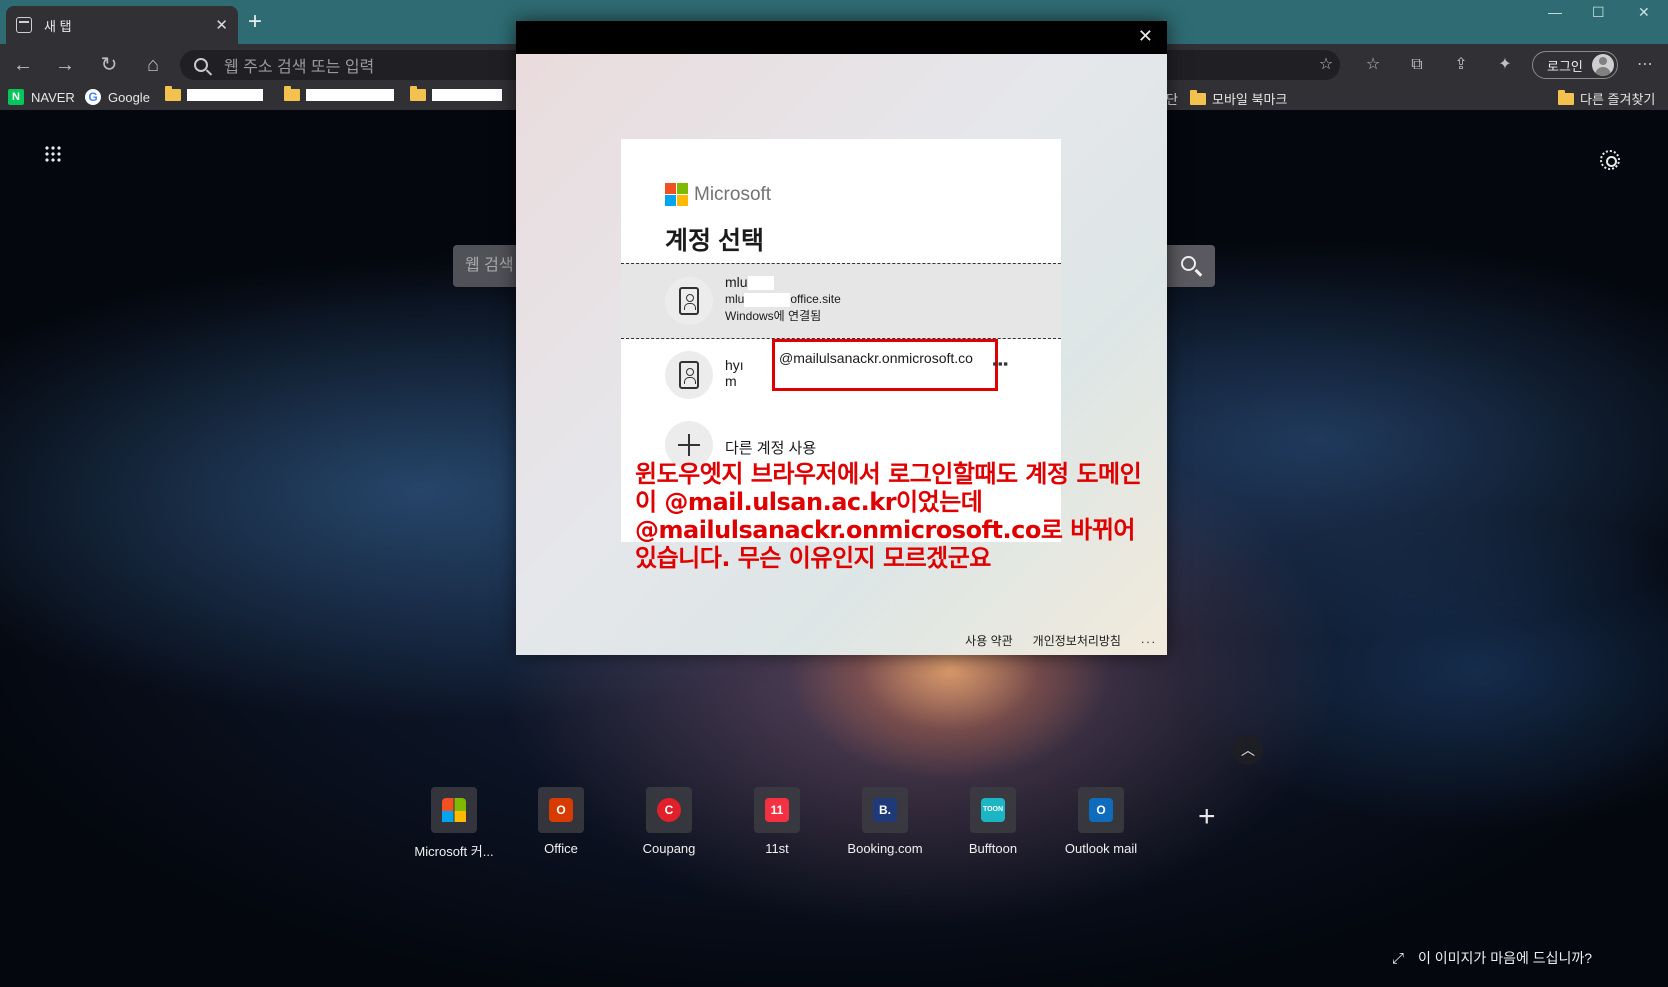 The width and height of the screenshot is (1668, 987). Describe the element at coordinates (1505, 65) in the screenshot. I see `extensions-icon: ✦` at that location.